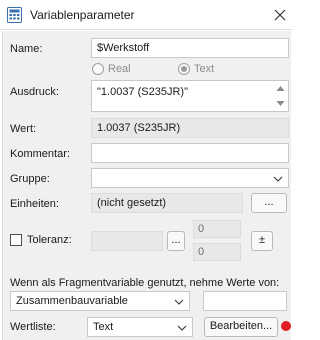  I want to click on toleranz-label: Toleranz:, so click(49, 240).